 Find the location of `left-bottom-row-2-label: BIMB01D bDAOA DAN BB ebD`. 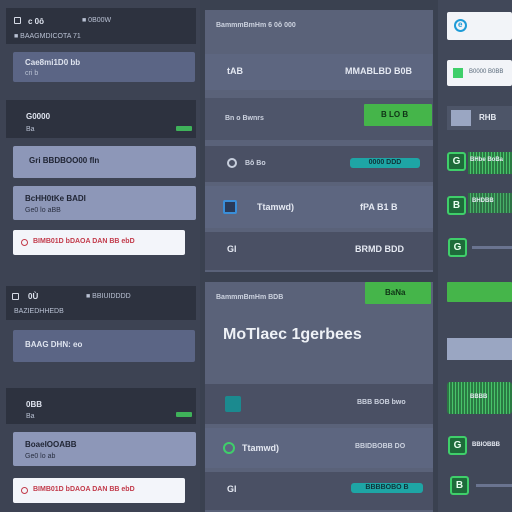

left-bottom-row-2-label: BIMB01D bDAOA DAN BB ebD is located at coordinates (84, 489).